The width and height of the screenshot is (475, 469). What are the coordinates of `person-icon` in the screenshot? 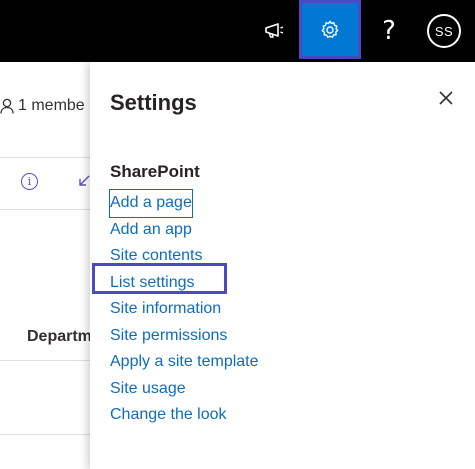 It's located at (7, 106).